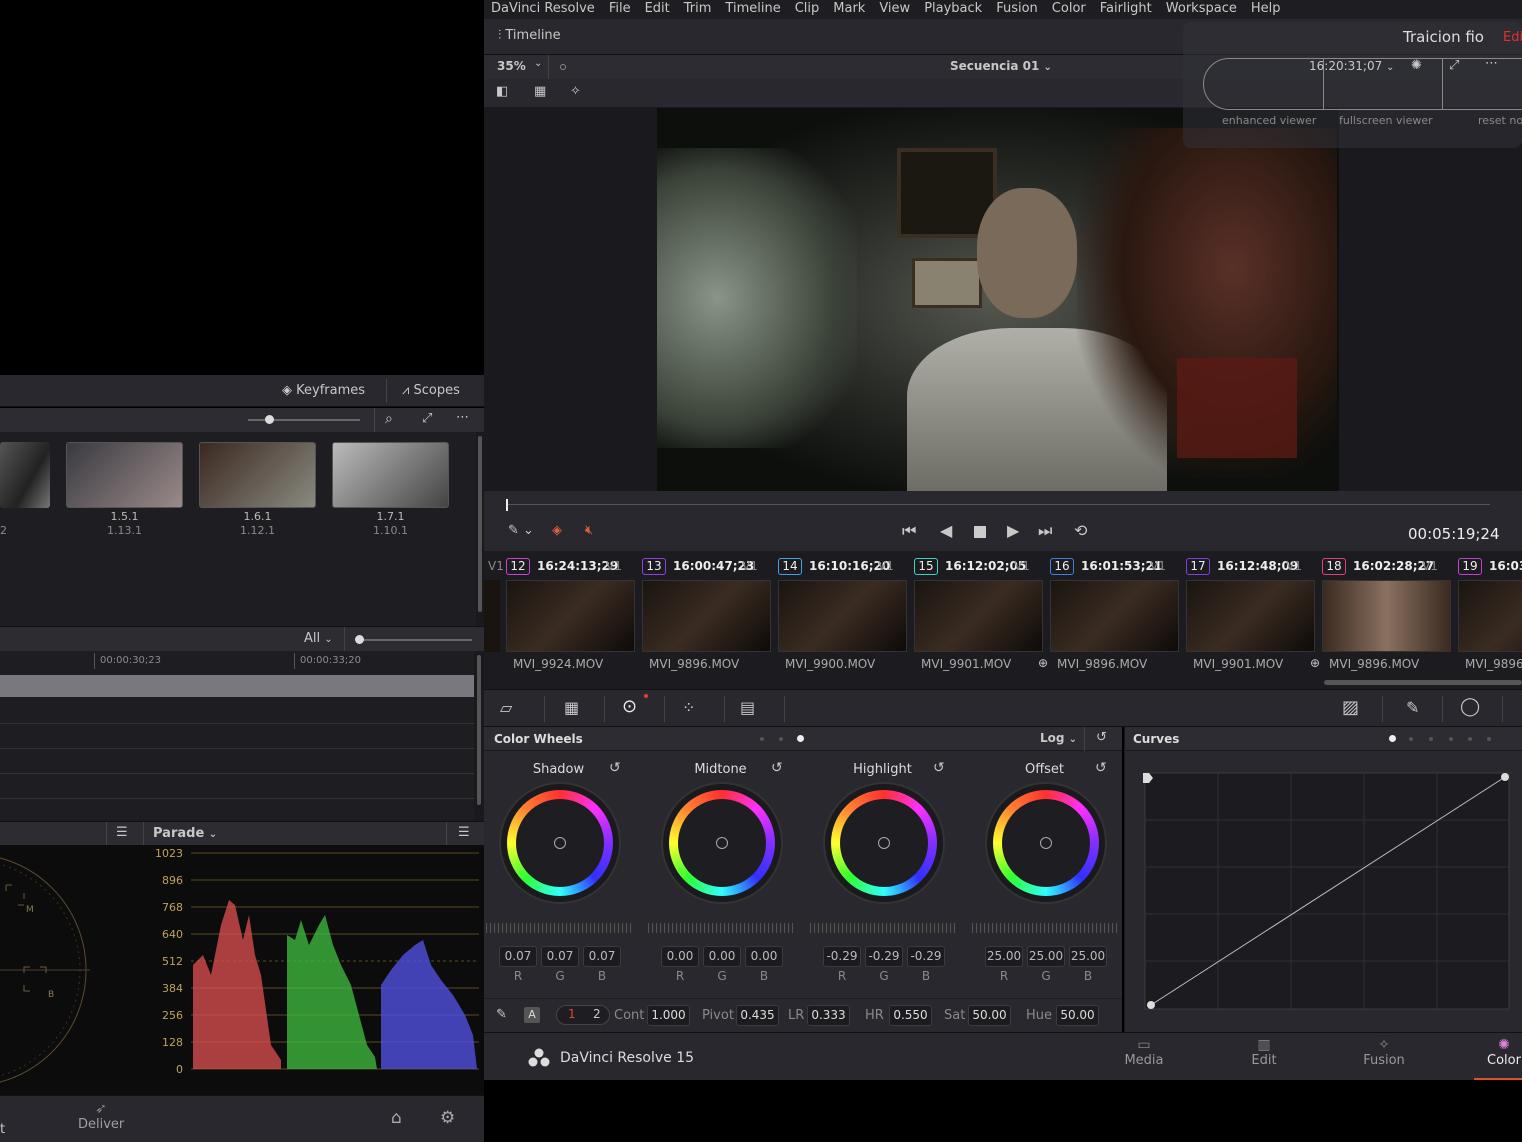 The width and height of the screenshot is (1522, 1142). Describe the element at coordinates (752, 8) in the screenshot. I see `menu-item: Timeline` at that location.